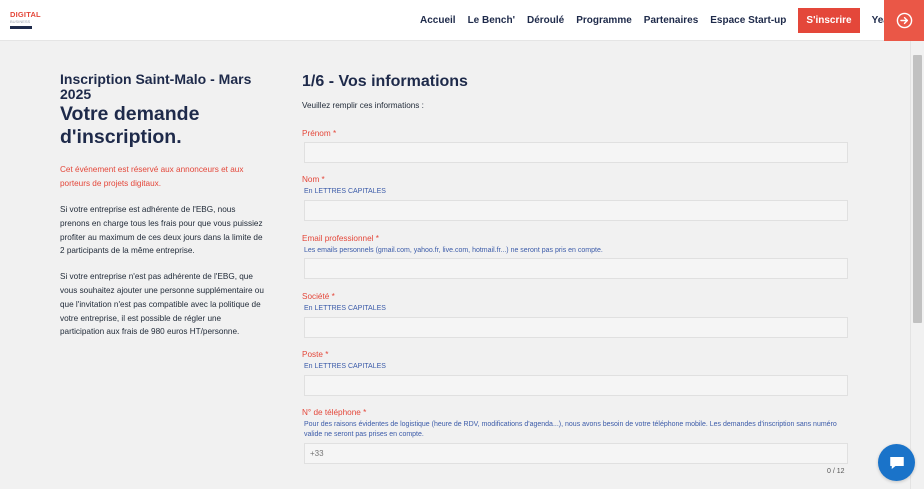 The width and height of the screenshot is (924, 489). Describe the element at coordinates (345, 191) in the screenshot. I see `nom-hint: En LETTRES CAPITALES` at that location.